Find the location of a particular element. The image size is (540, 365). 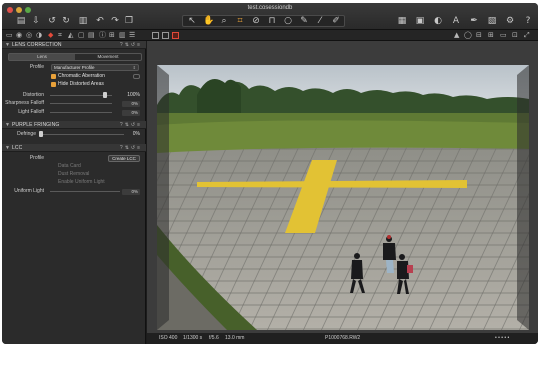

exposure-icon: ◐ is located at coordinates (438, 21).